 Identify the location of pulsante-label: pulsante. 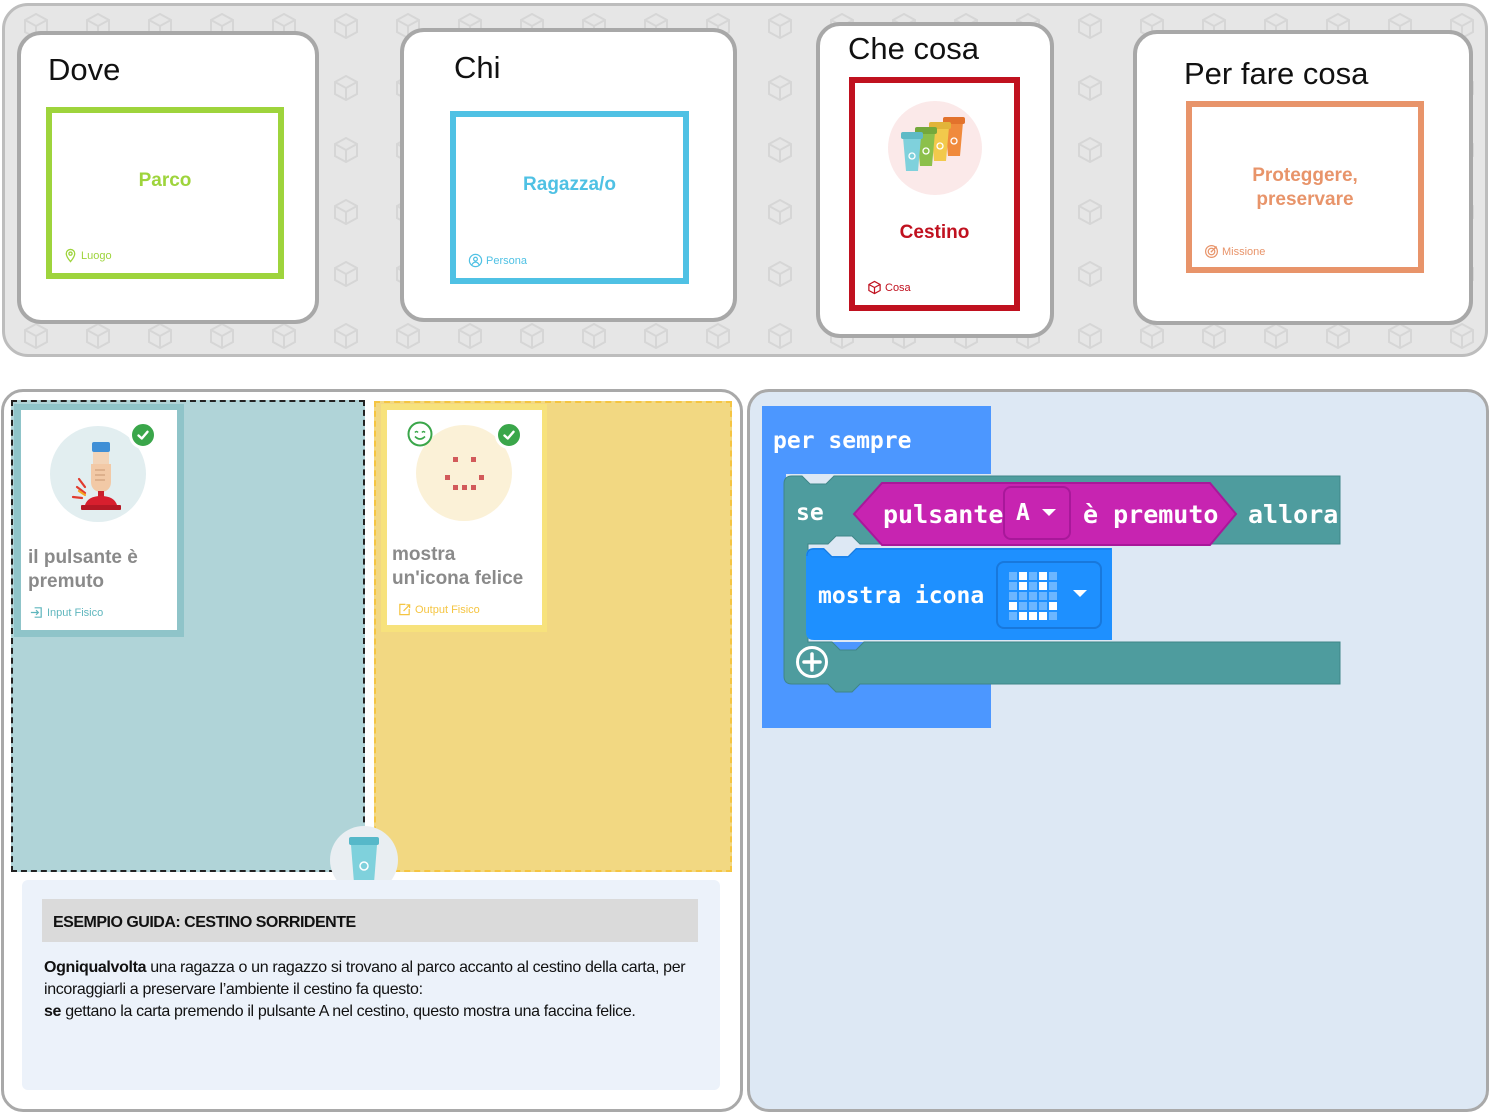
(943, 514).